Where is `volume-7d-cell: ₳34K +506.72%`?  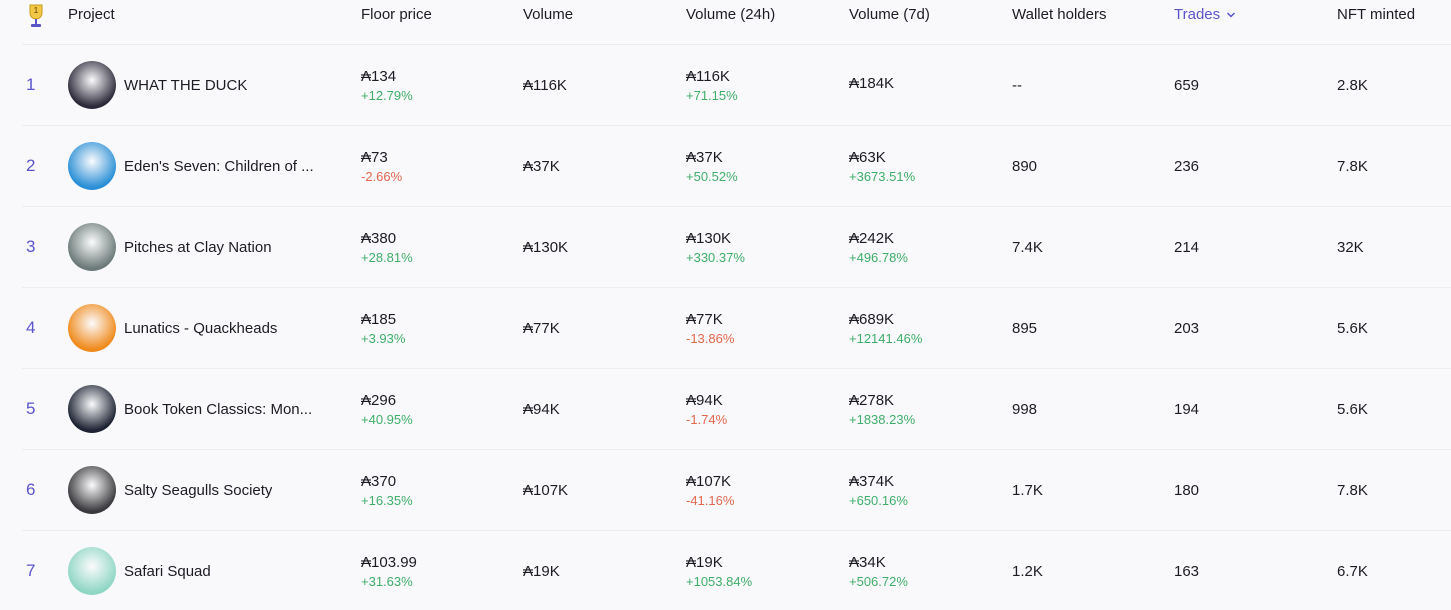 volume-7d-cell: ₳34K +506.72% is located at coordinates (919, 570).